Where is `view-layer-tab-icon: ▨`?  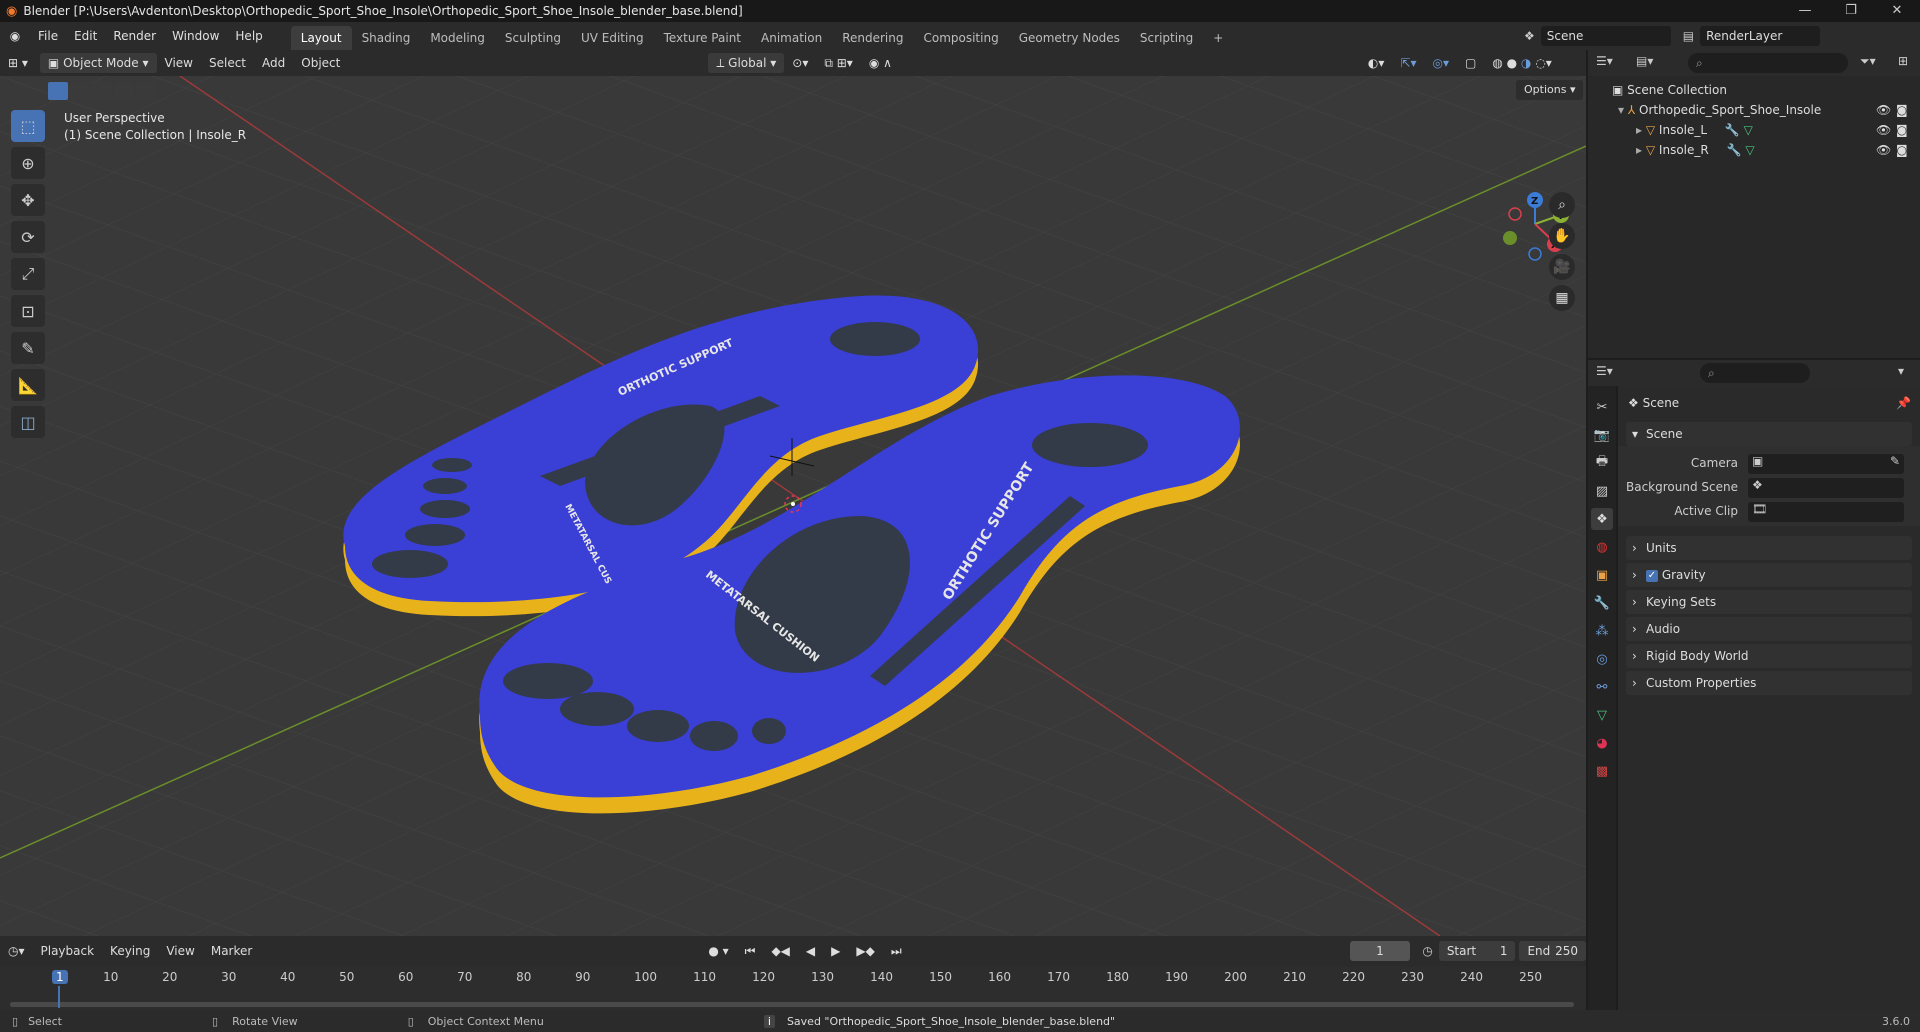
view-layer-tab-icon: ▨ is located at coordinates (1602, 491).